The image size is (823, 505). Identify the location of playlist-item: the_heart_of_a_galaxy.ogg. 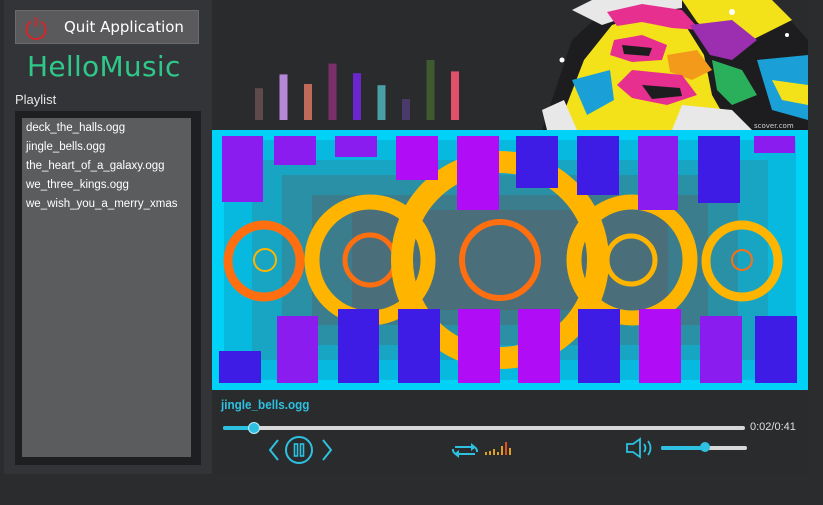
(106, 166).